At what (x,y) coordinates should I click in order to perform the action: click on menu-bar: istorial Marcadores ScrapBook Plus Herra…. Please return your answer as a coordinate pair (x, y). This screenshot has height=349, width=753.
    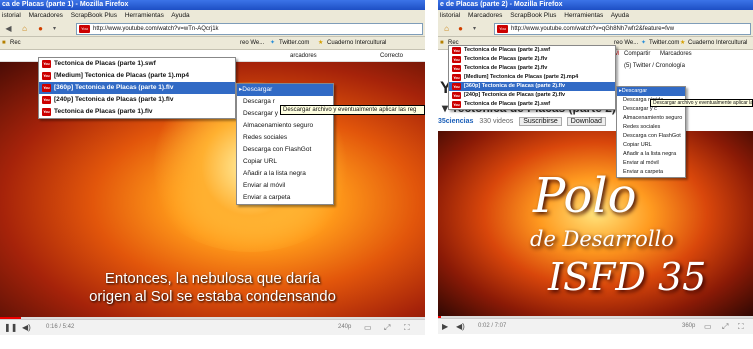
    Looking at the image, I should click on (212, 15).